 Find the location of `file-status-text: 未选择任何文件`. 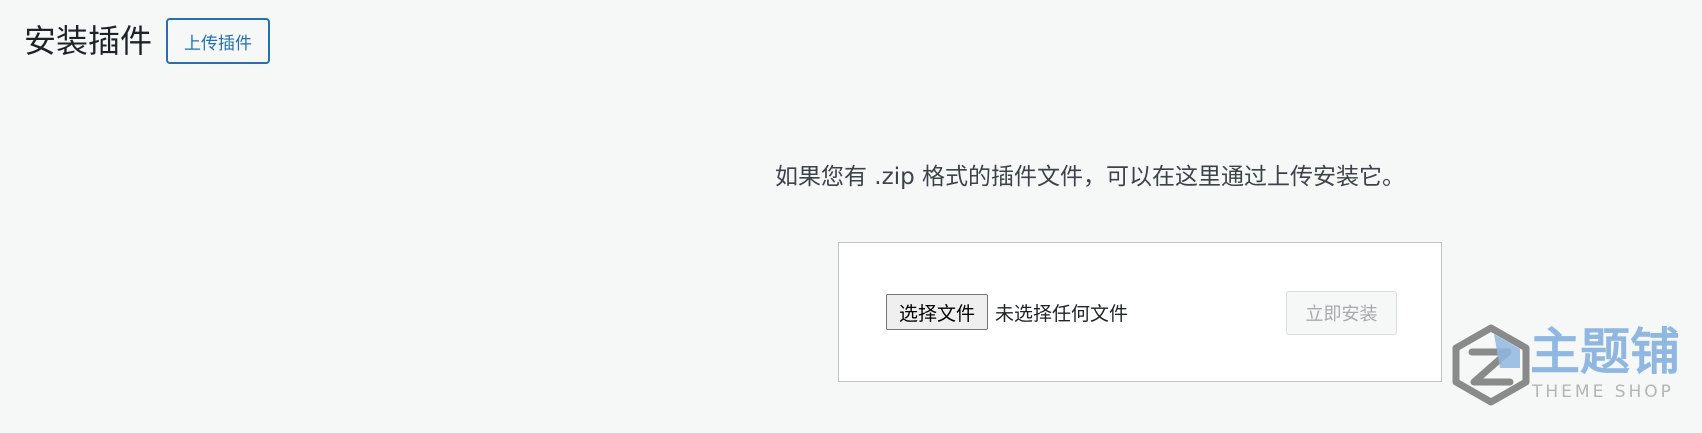

file-status-text: 未选择任何文件 is located at coordinates (1062, 313).